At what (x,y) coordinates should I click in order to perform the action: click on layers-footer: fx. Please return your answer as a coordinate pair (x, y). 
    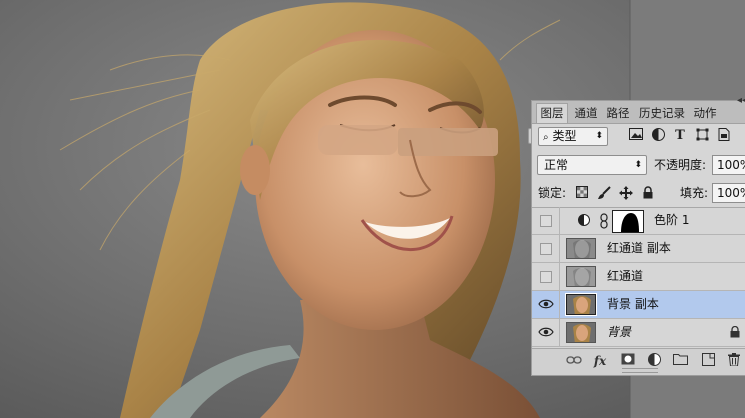
    Looking at the image, I should click on (638, 361).